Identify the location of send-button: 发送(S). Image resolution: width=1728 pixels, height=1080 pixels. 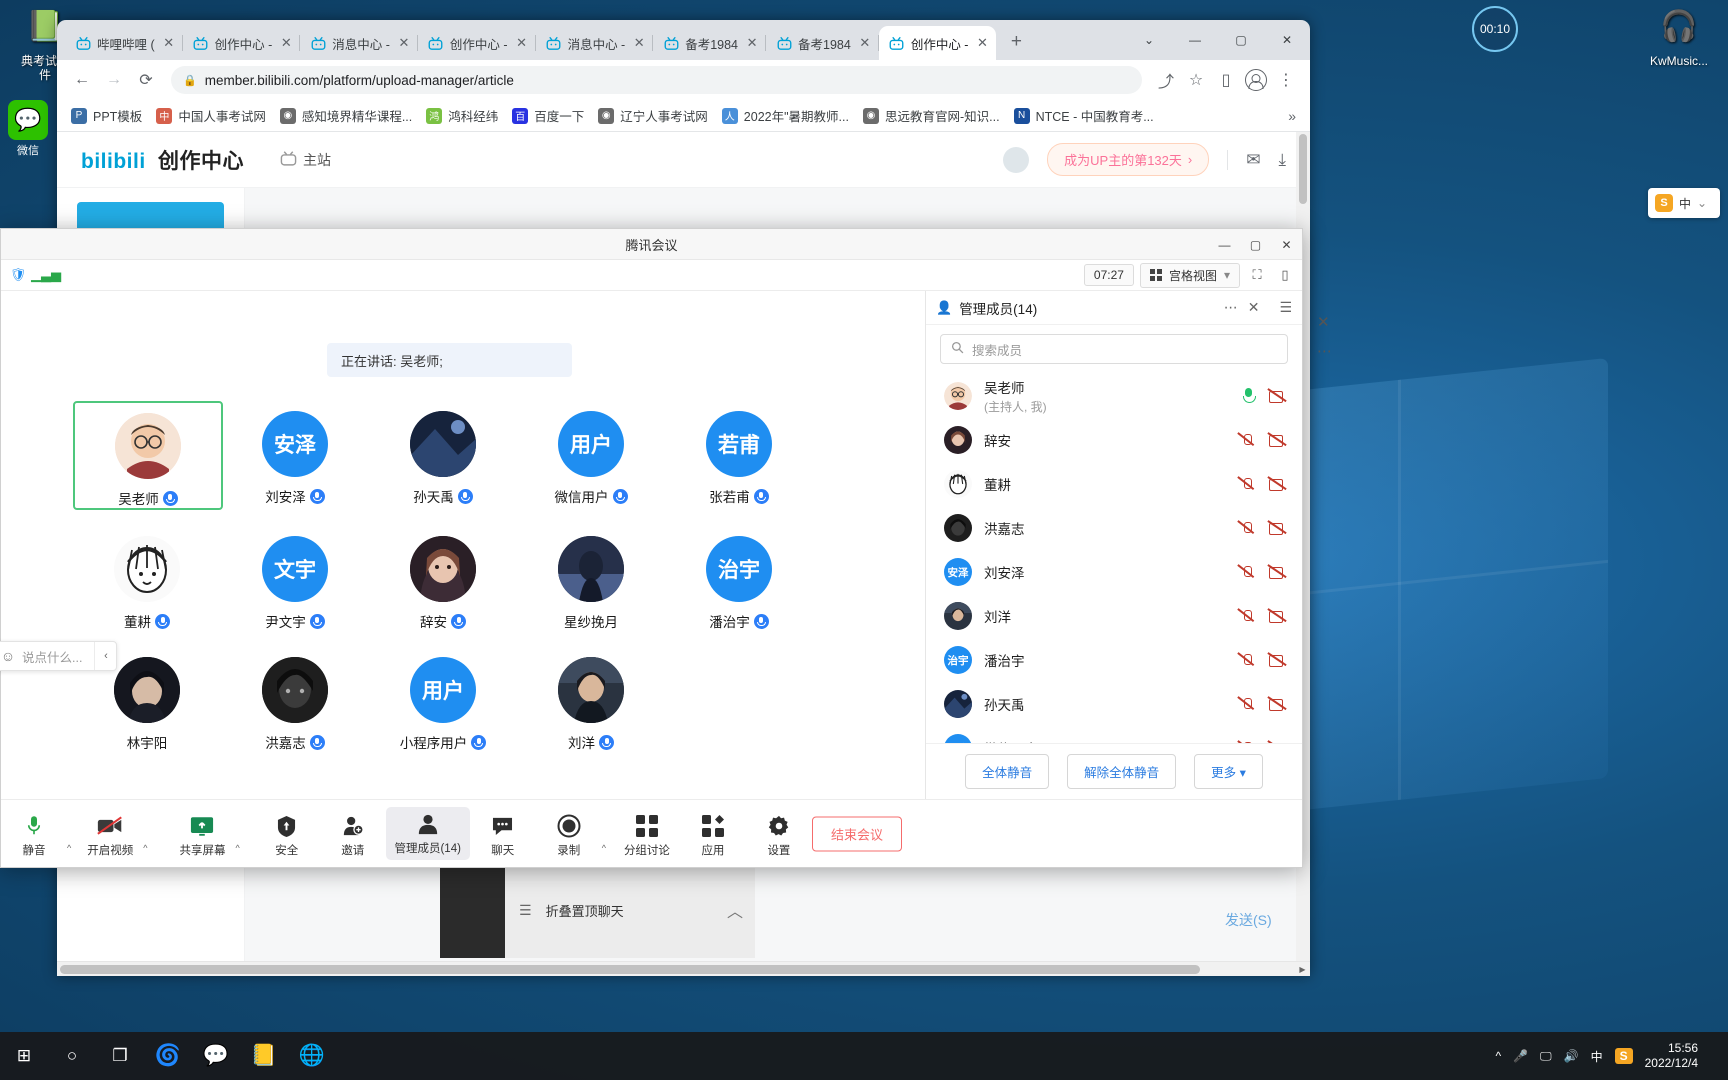
(1248, 920).